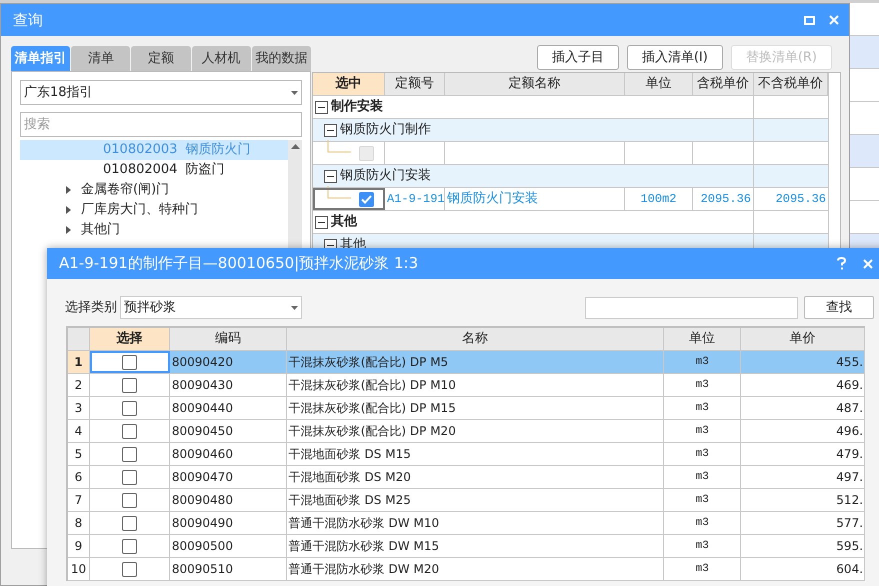 This screenshot has height=586, width=879. I want to click on price-text: 487., so click(850, 408).